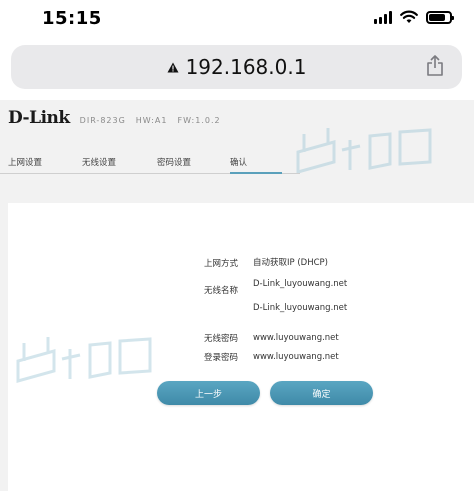 The height and width of the screenshot is (491, 474). I want to click on active-tab-indicator, so click(256, 173).